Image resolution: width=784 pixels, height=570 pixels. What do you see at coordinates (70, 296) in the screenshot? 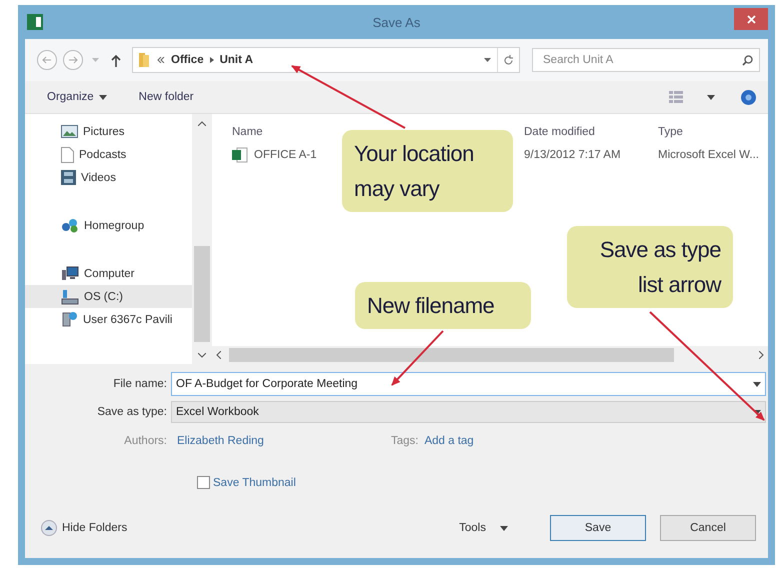
I see `drive-icon` at bounding box center [70, 296].